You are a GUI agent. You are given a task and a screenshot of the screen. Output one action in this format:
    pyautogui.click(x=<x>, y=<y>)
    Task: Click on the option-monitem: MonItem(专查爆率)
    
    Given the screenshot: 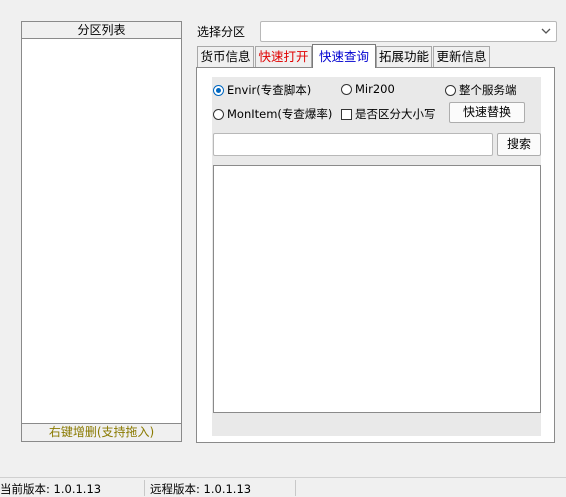 What is the action you would take?
    pyautogui.click(x=272, y=114)
    